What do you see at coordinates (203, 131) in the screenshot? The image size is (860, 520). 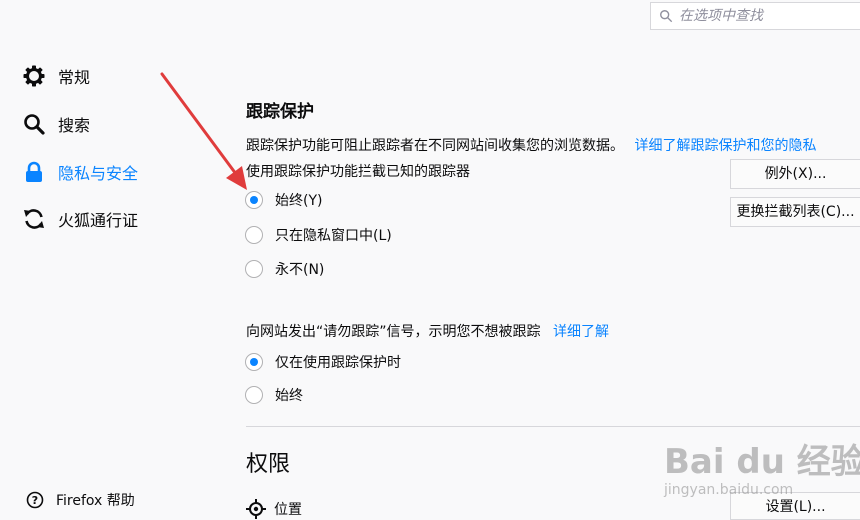 I see `annotation-arrow-icon` at bounding box center [203, 131].